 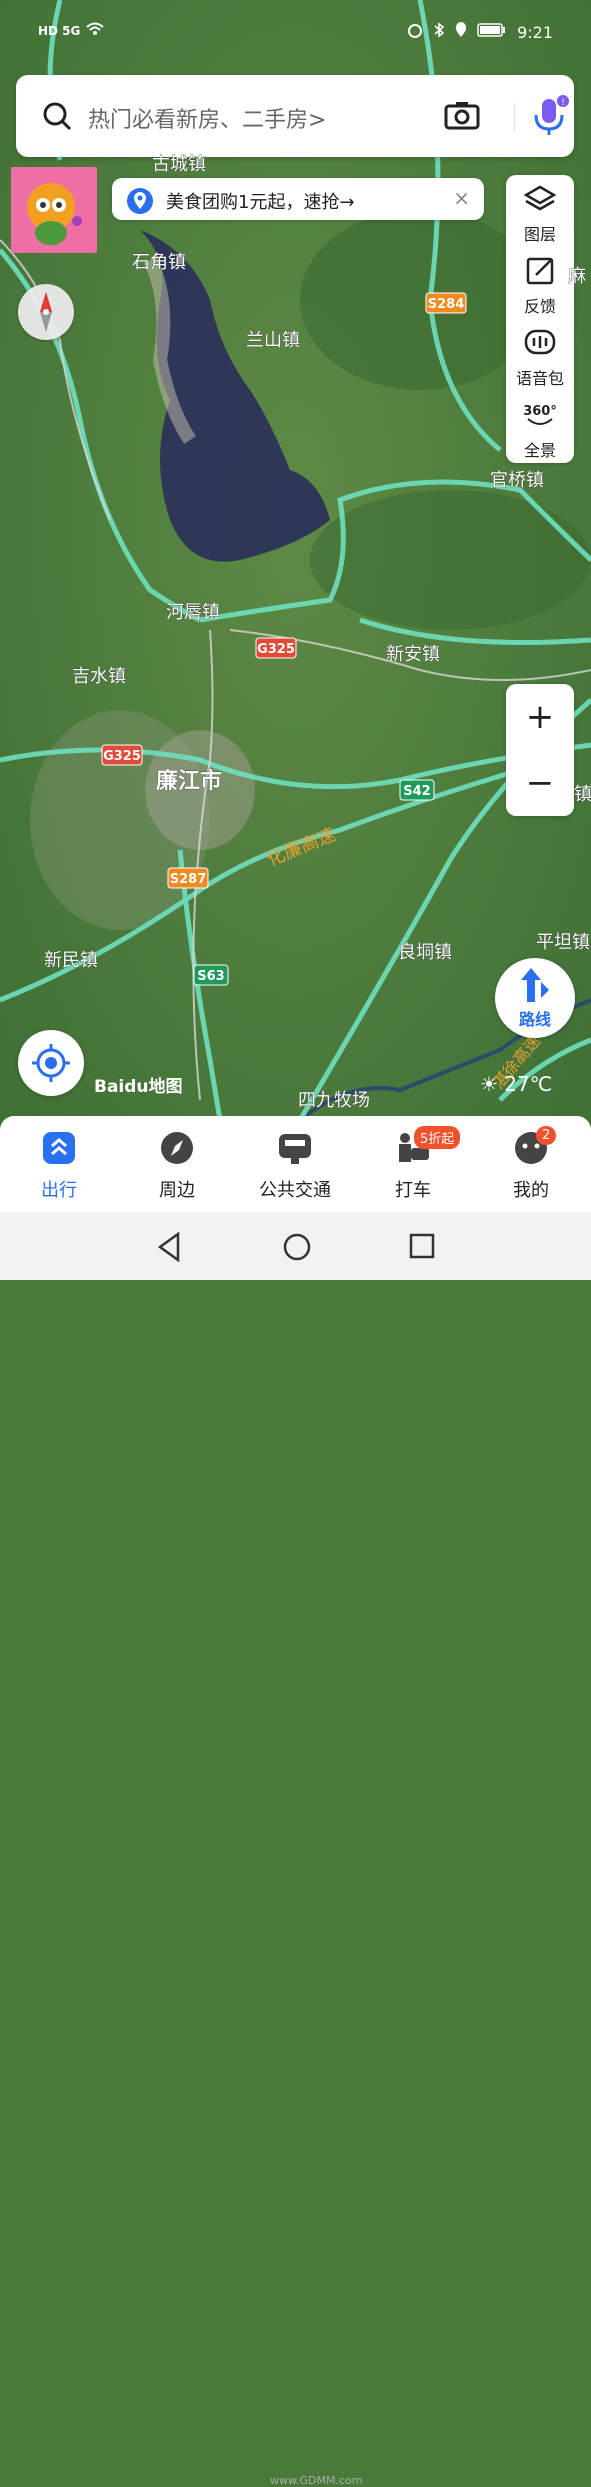 What do you see at coordinates (461, 198) in the screenshot?
I see `close-promo-button: ×` at bounding box center [461, 198].